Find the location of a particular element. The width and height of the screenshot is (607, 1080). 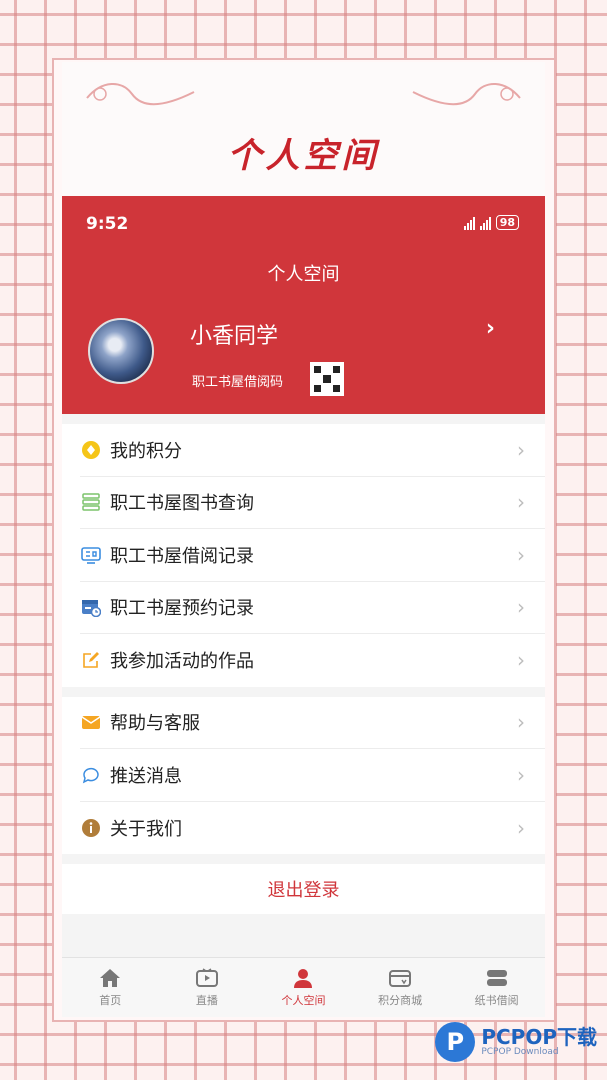

tab-profile: 个人空间 is located at coordinates (303, 987).